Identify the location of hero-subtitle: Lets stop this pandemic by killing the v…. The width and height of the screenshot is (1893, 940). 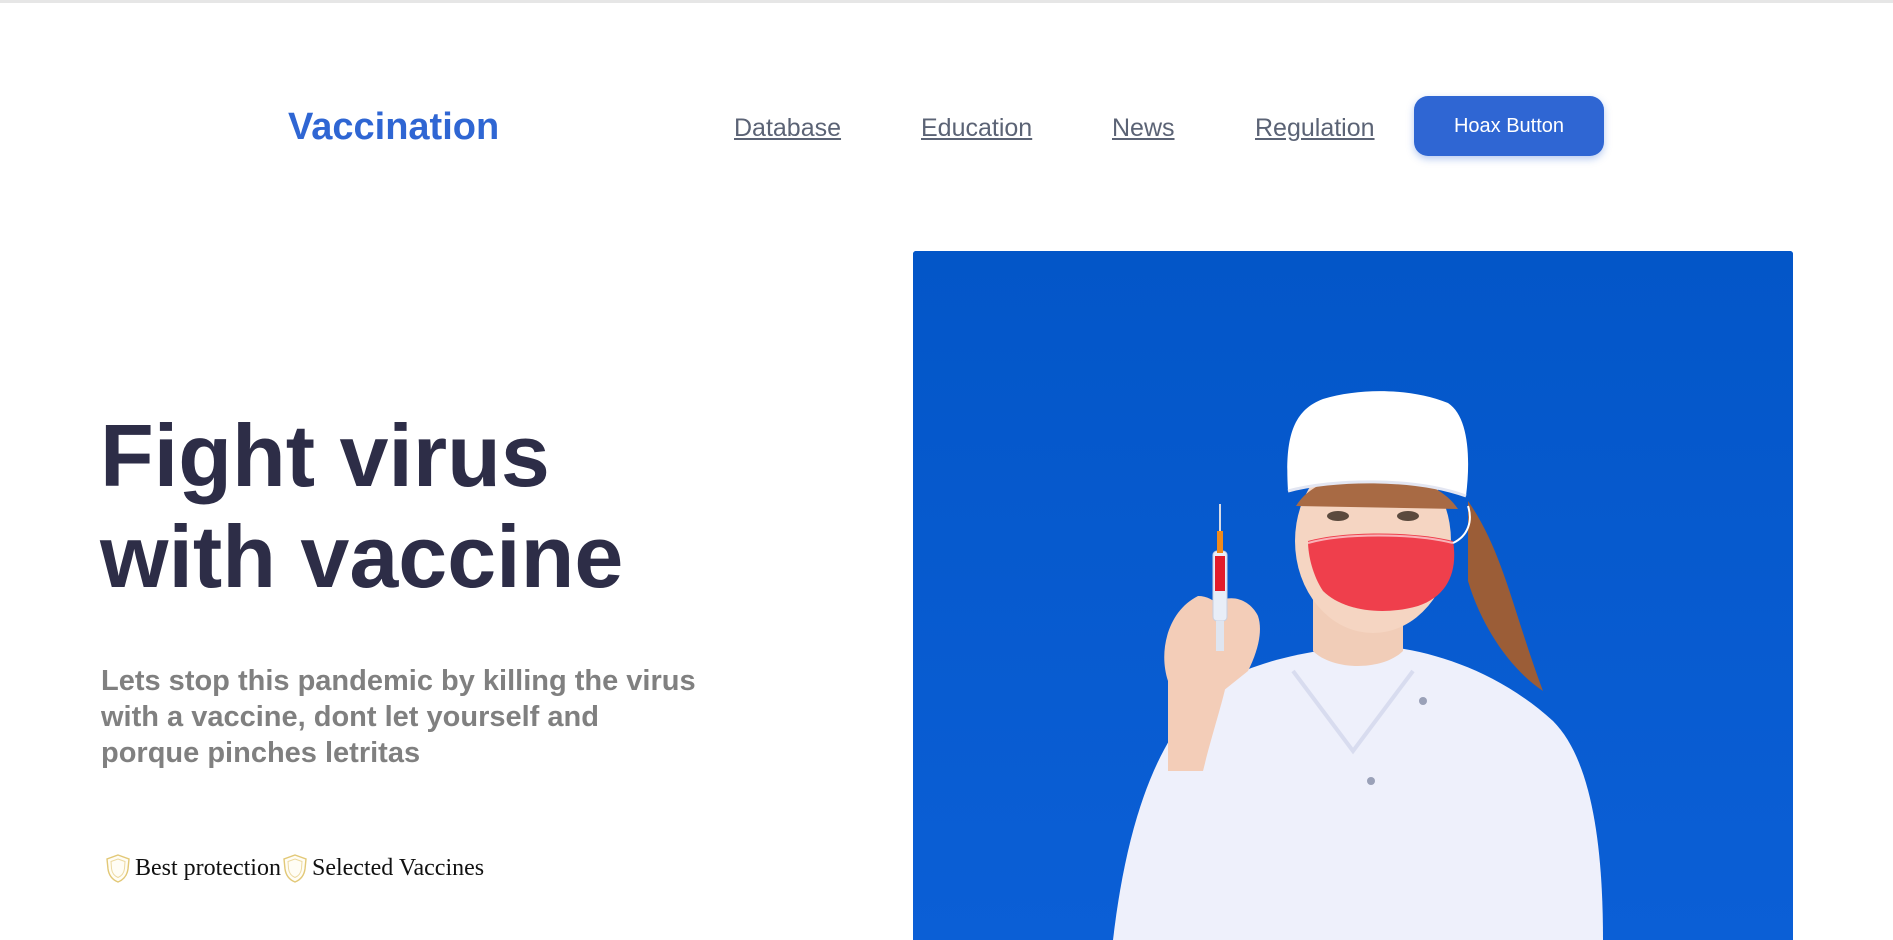
(441, 717).